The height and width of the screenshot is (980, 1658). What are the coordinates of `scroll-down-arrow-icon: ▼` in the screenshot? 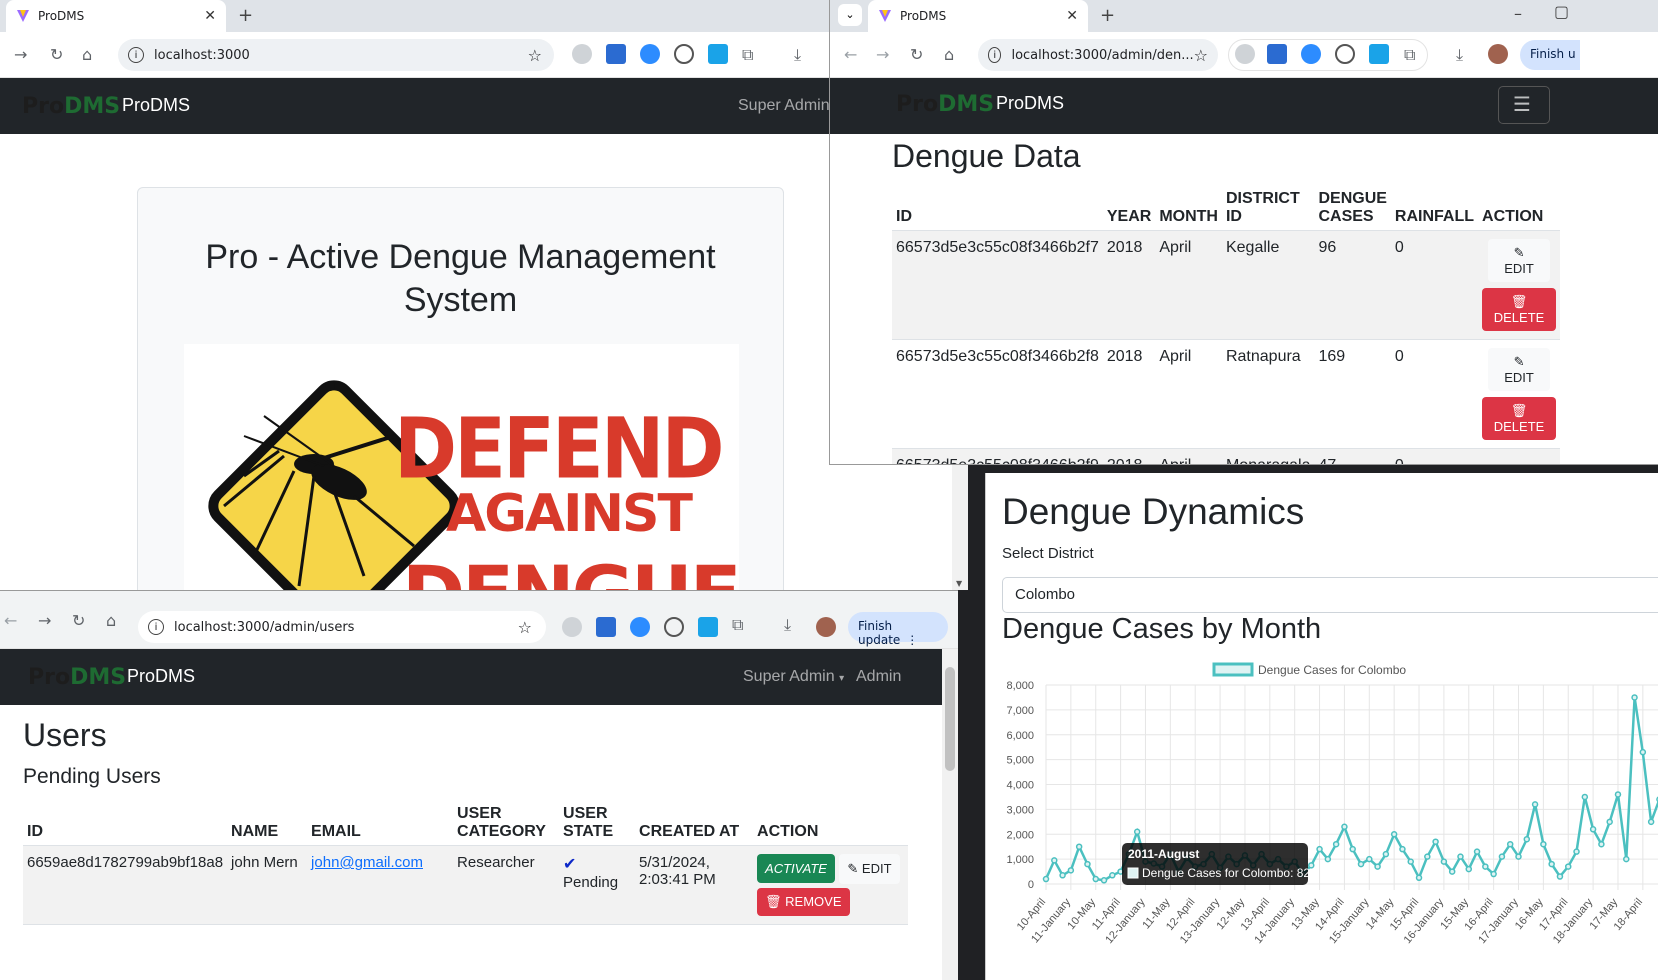 It's located at (959, 583).